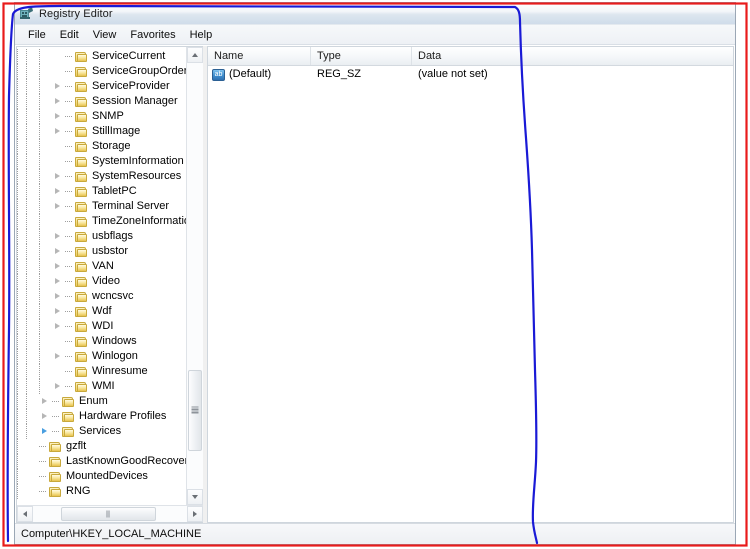 The image size is (750, 549). What do you see at coordinates (101, 311) in the screenshot?
I see `tree-item: Wdf` at bounding box center [101, 311].